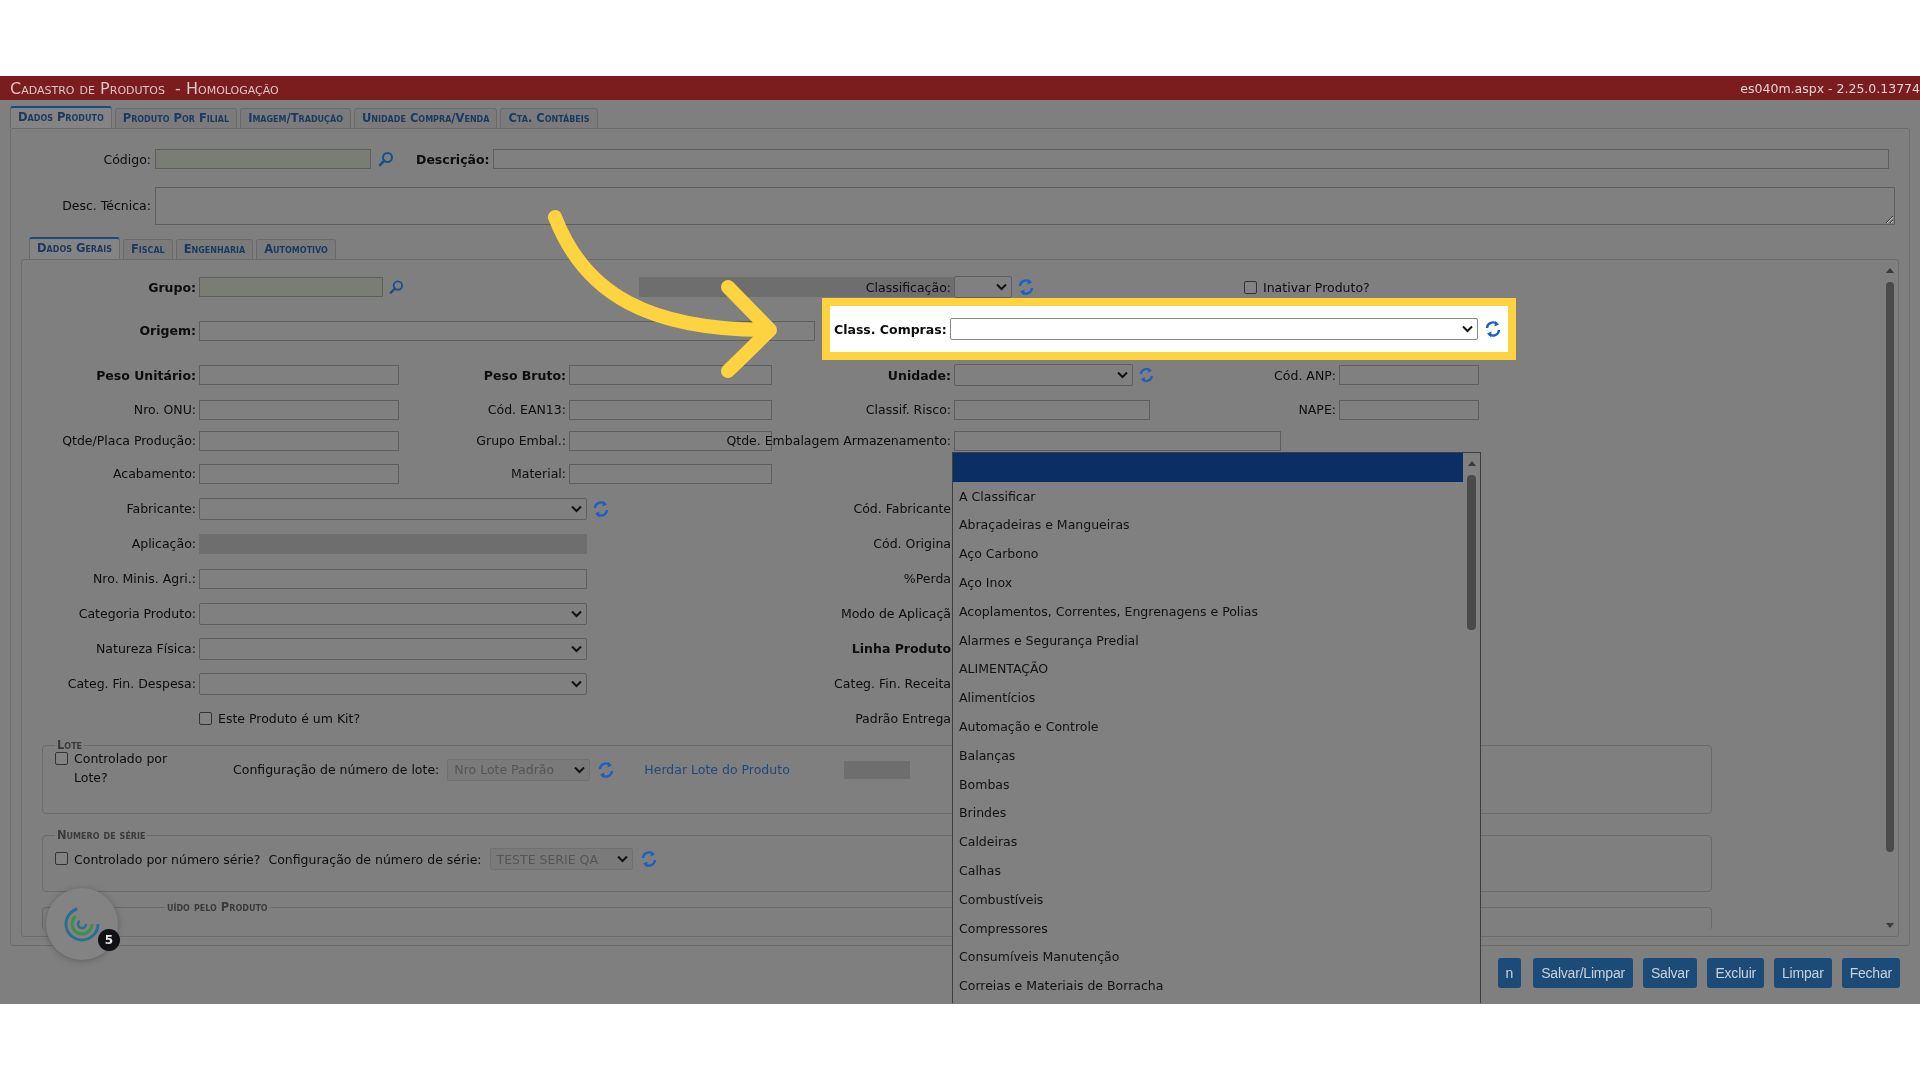 Image resolution: width=1920 pixels, height=1080 pixels. I want to click on dropdown-option: Consumíveis Manutenção, so click(1208, 957).